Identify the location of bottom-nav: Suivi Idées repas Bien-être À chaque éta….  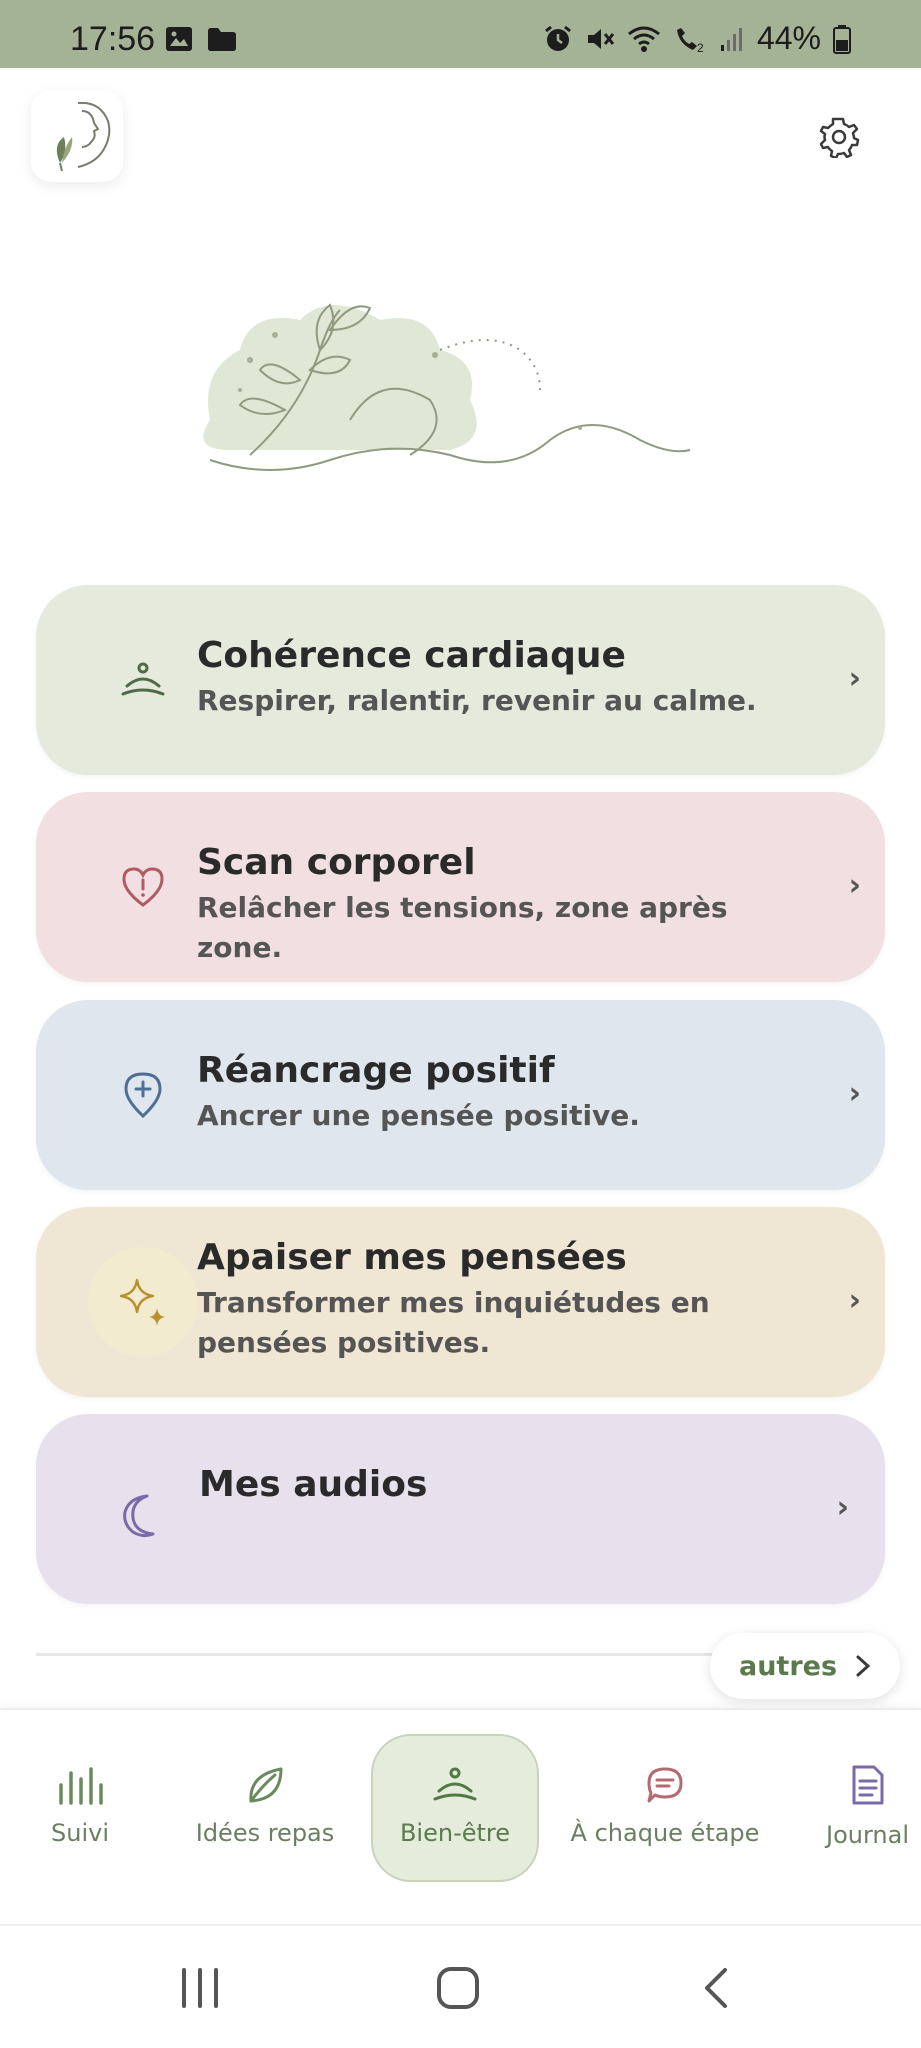
(460, 1804).